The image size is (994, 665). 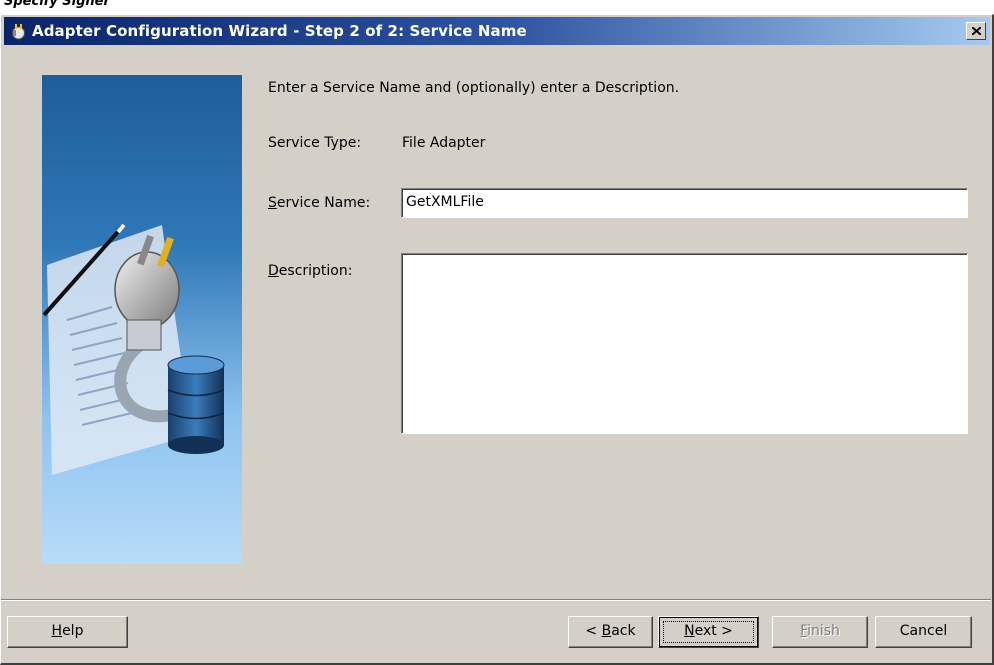 What do you see at coordinates (444, 143) in the screenshot?
I see `service-type-value: File Adapter` at bounding box center [444, 143].